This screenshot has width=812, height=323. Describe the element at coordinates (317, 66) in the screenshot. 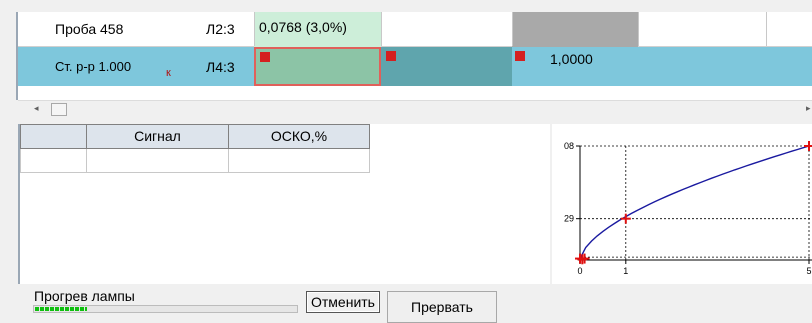

I see `green-cell` at that location.